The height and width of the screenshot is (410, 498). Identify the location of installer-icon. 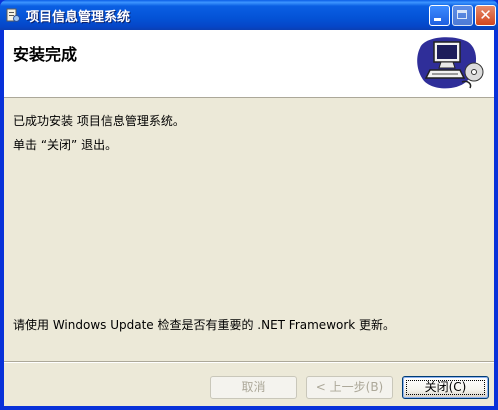
(13, 15).